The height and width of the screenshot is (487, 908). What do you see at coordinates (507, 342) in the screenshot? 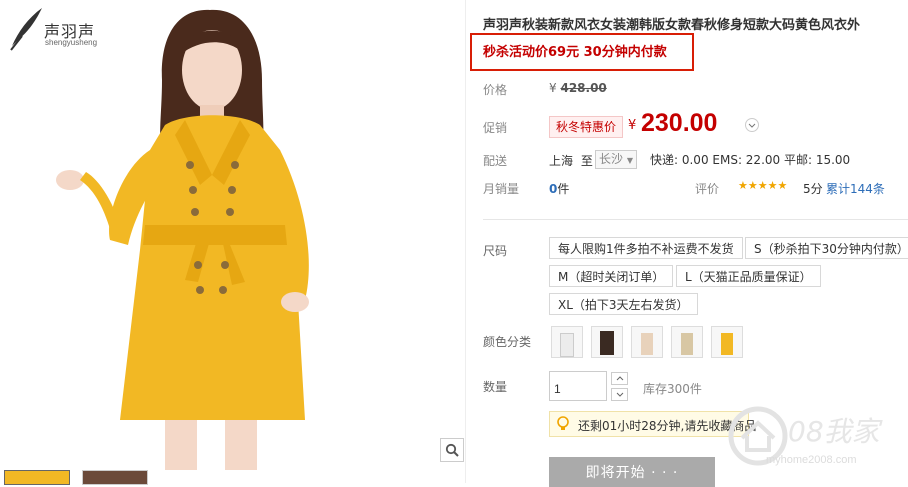
I see `color-label: 颜色分类` at bounding box center [507, 342].